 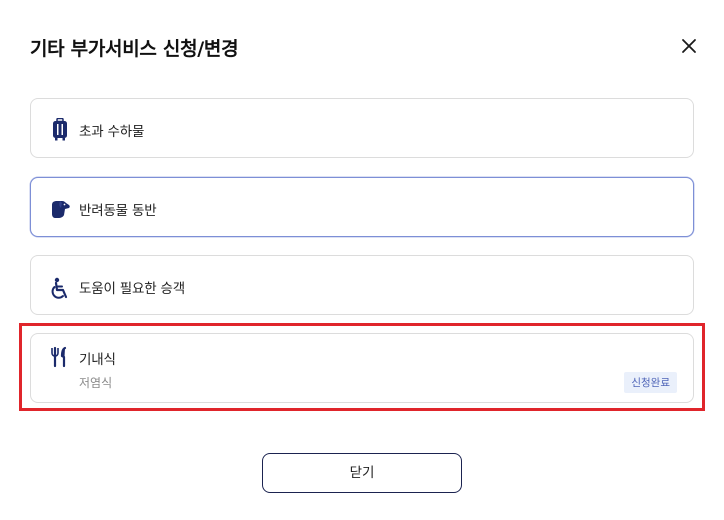 I want to click on close-button: 닫기, so click(x=362, y=473).